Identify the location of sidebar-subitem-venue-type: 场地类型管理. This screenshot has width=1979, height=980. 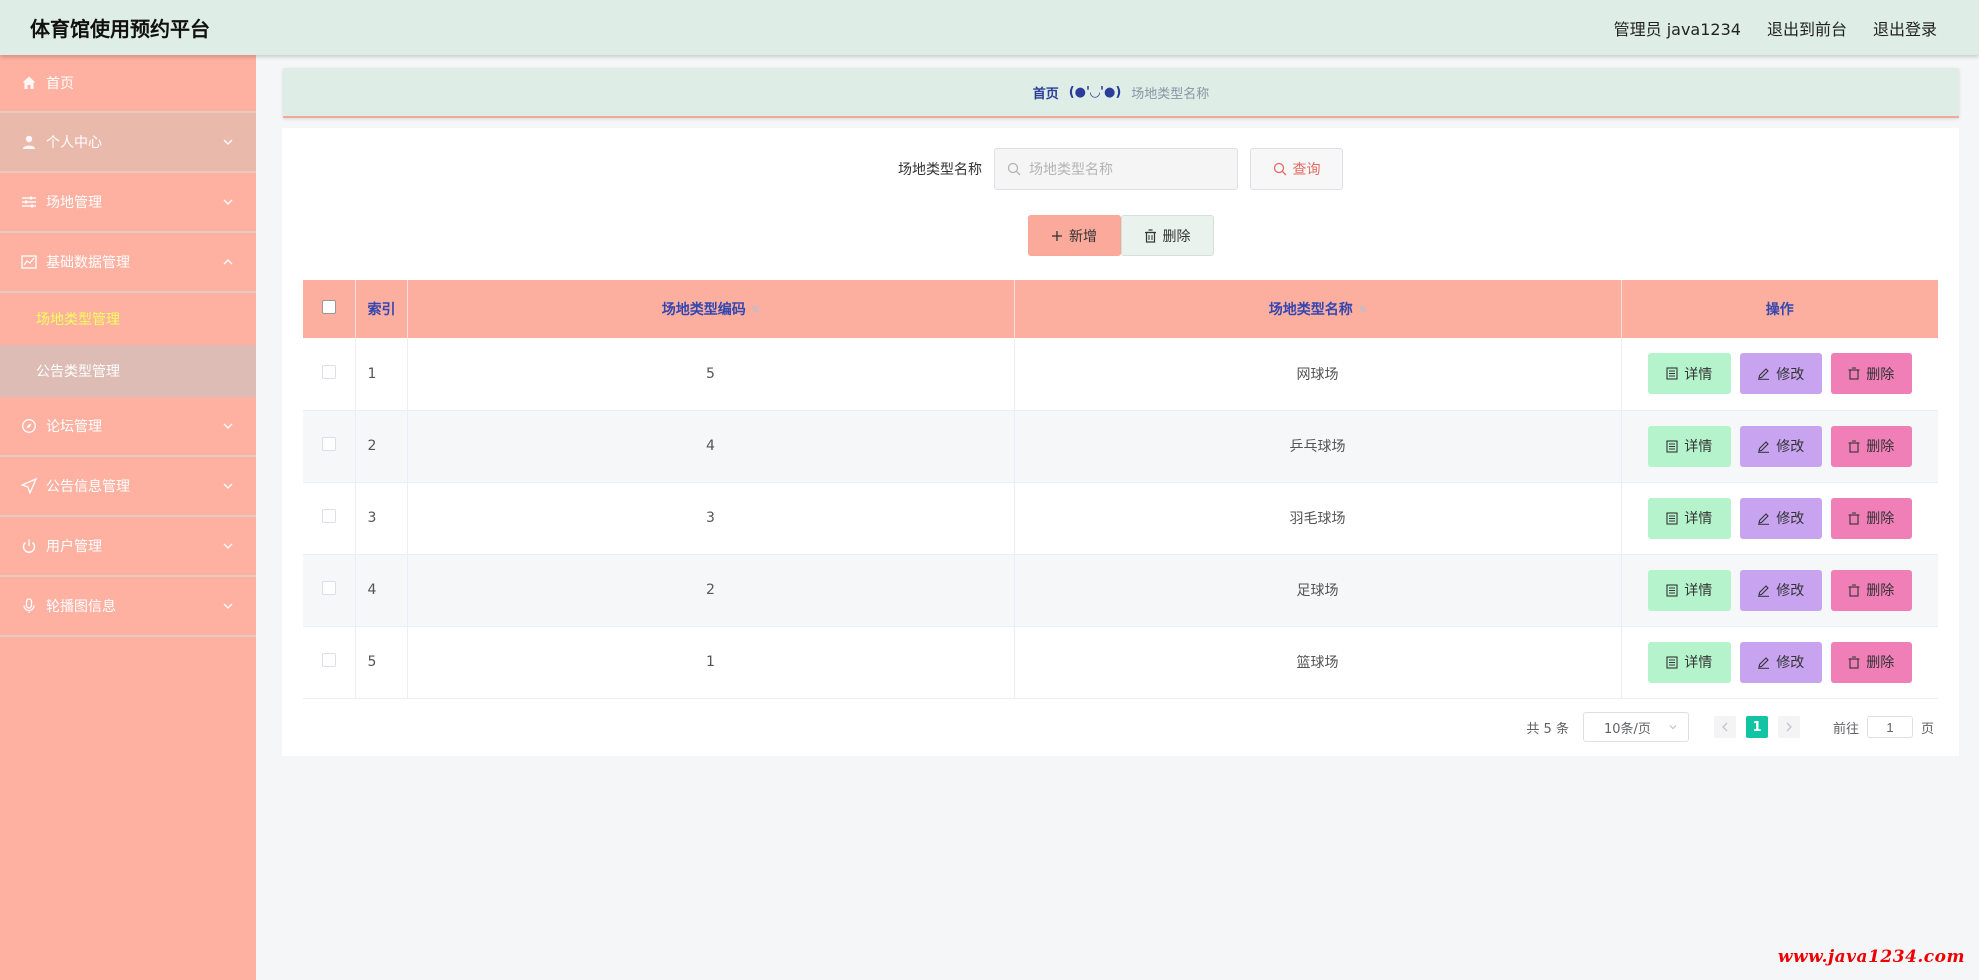
(128, 319).